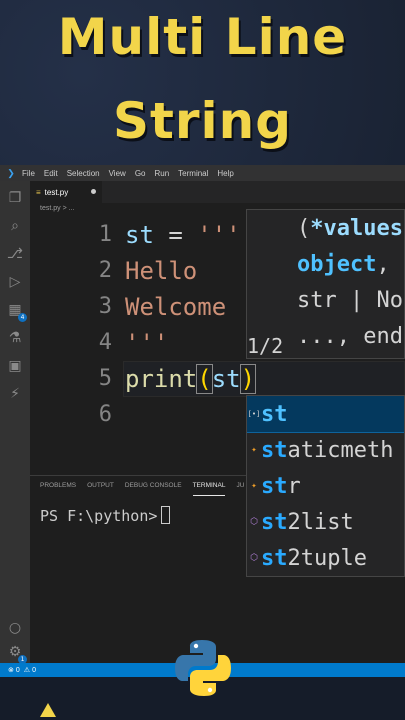  Describe the element at coordinates (16, 653) in the screenshot. I see `settings-gear-icon: ⚙ 1` at that location.